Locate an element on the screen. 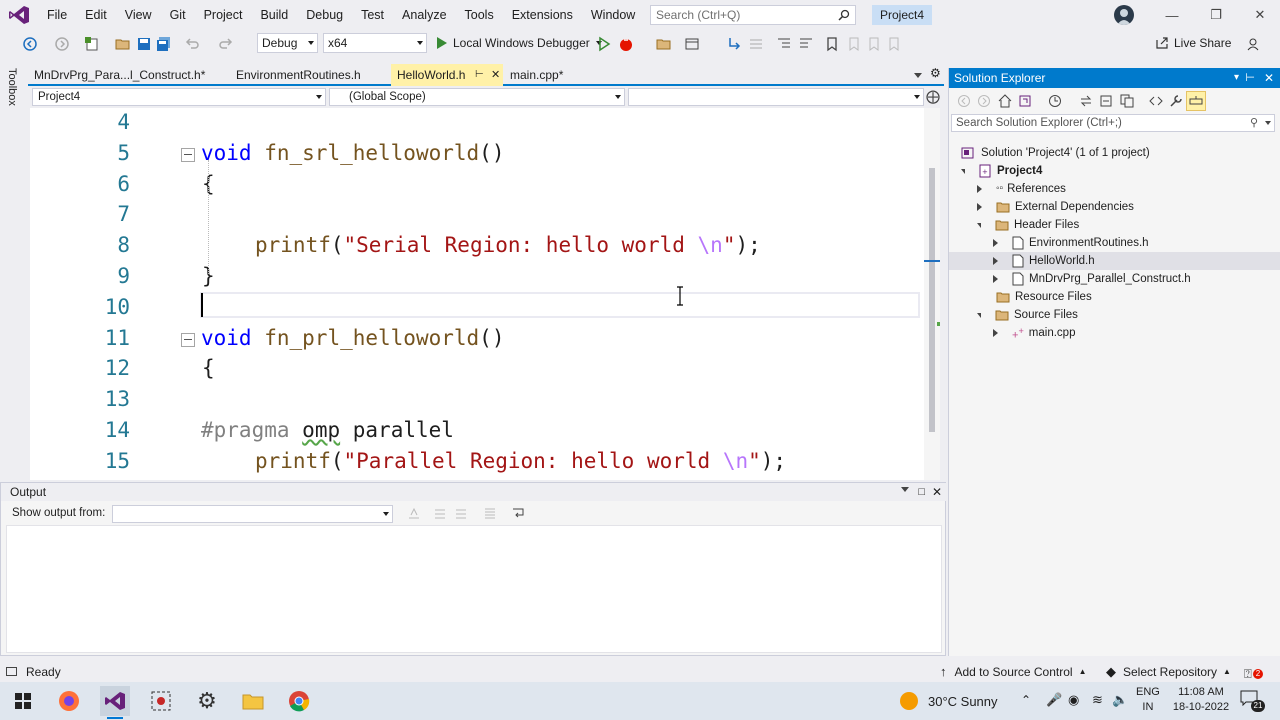 Image resolution: width=1280 pixels, height=720 pixels. settings-taskbar-icon: ⚙ is located at coordinates (207, 701).